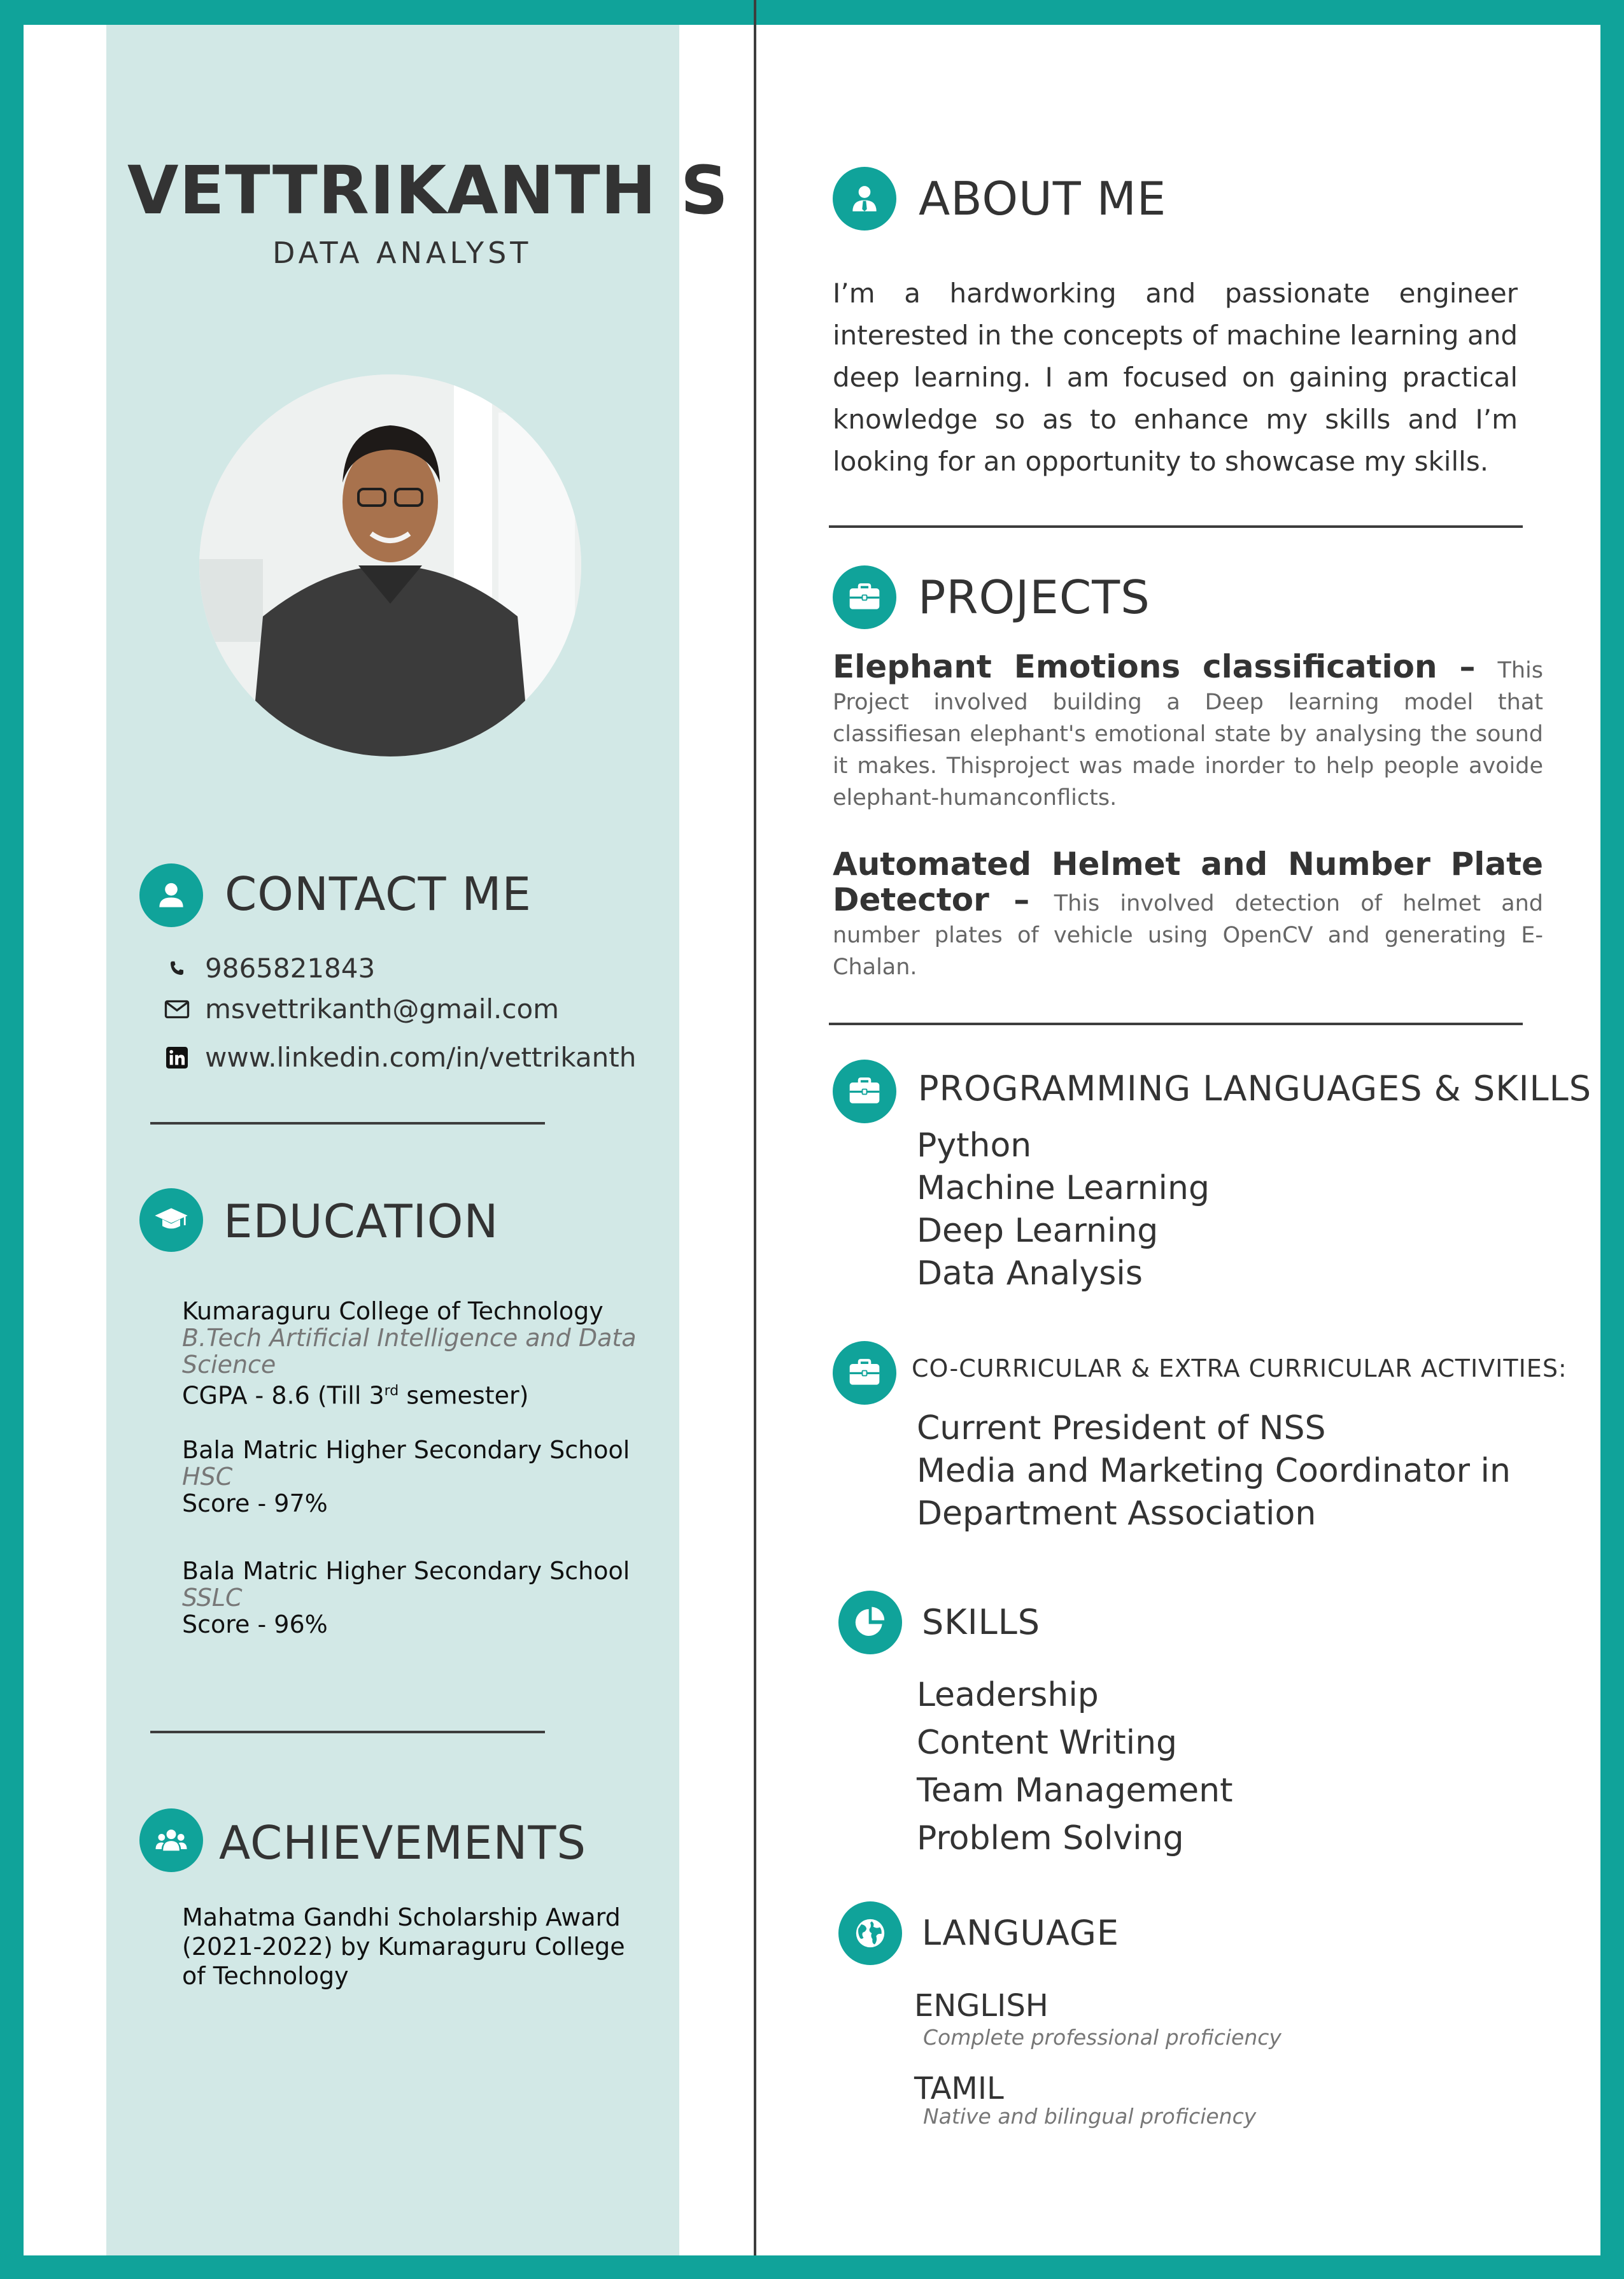 The image size is (1624, 2279). What do you see at coordinates (974, 1145) in the screenshot?
I see `programming-item: Python` at bounding box center [974, 1145].